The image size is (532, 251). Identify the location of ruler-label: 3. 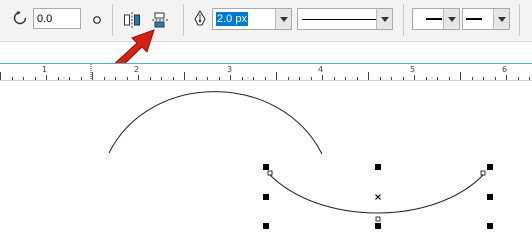
(230, 69).